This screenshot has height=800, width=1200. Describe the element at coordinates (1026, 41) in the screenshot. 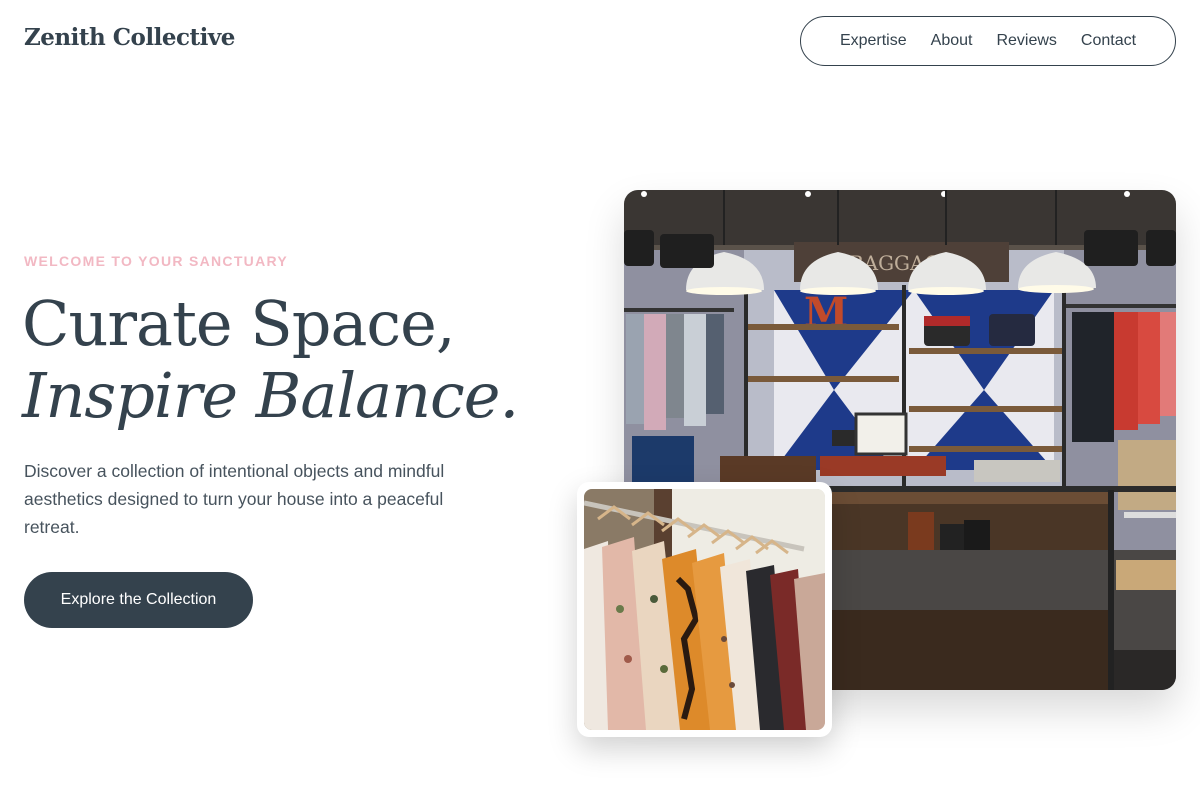

I see `nav-link-reviews: Reviews` at that location.